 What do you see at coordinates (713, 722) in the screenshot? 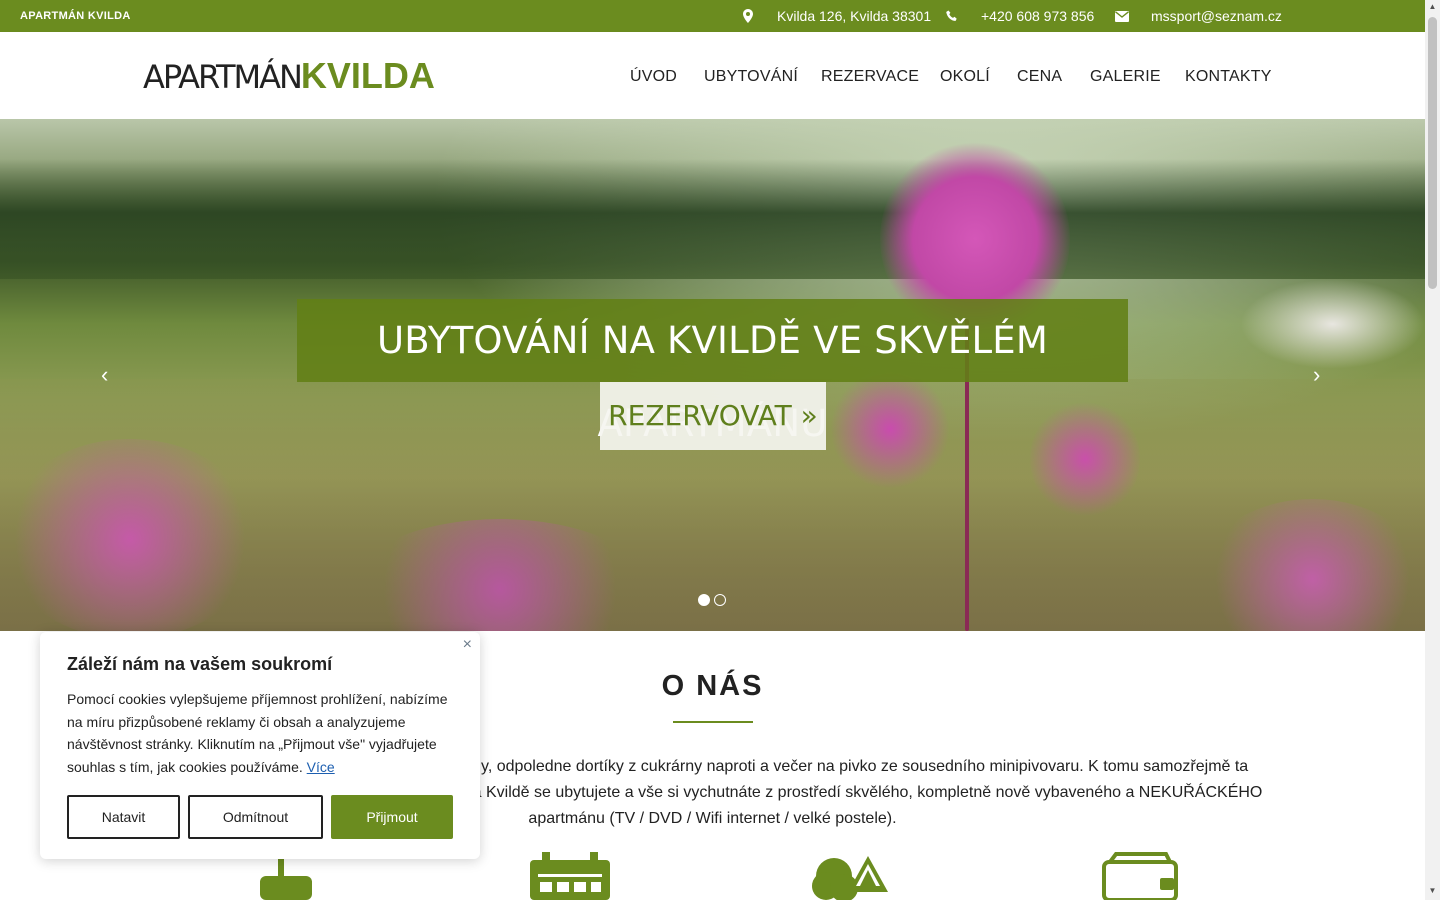
I see `about-divider` at bounding box center [713, 722].